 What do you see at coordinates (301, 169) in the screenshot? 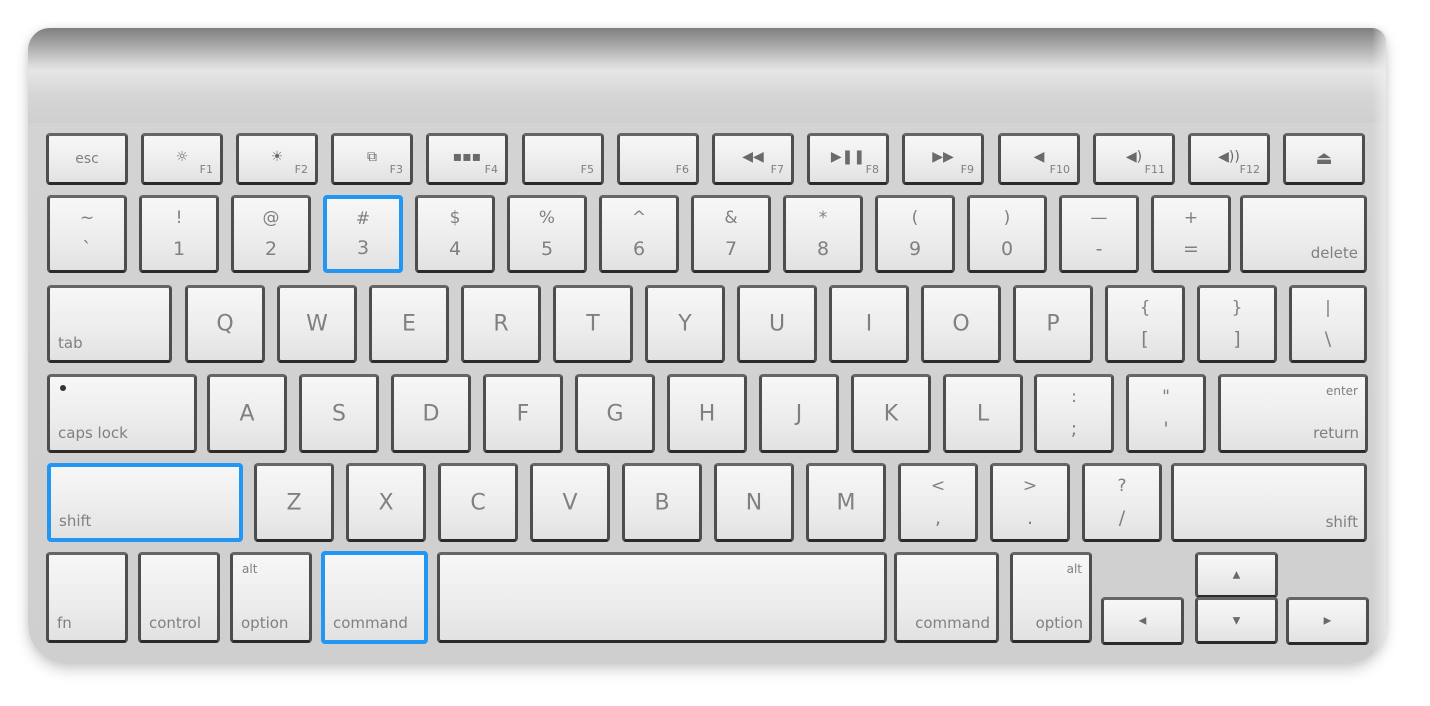
I see `fn-number-label: F2` at bounding box center [301, 169].